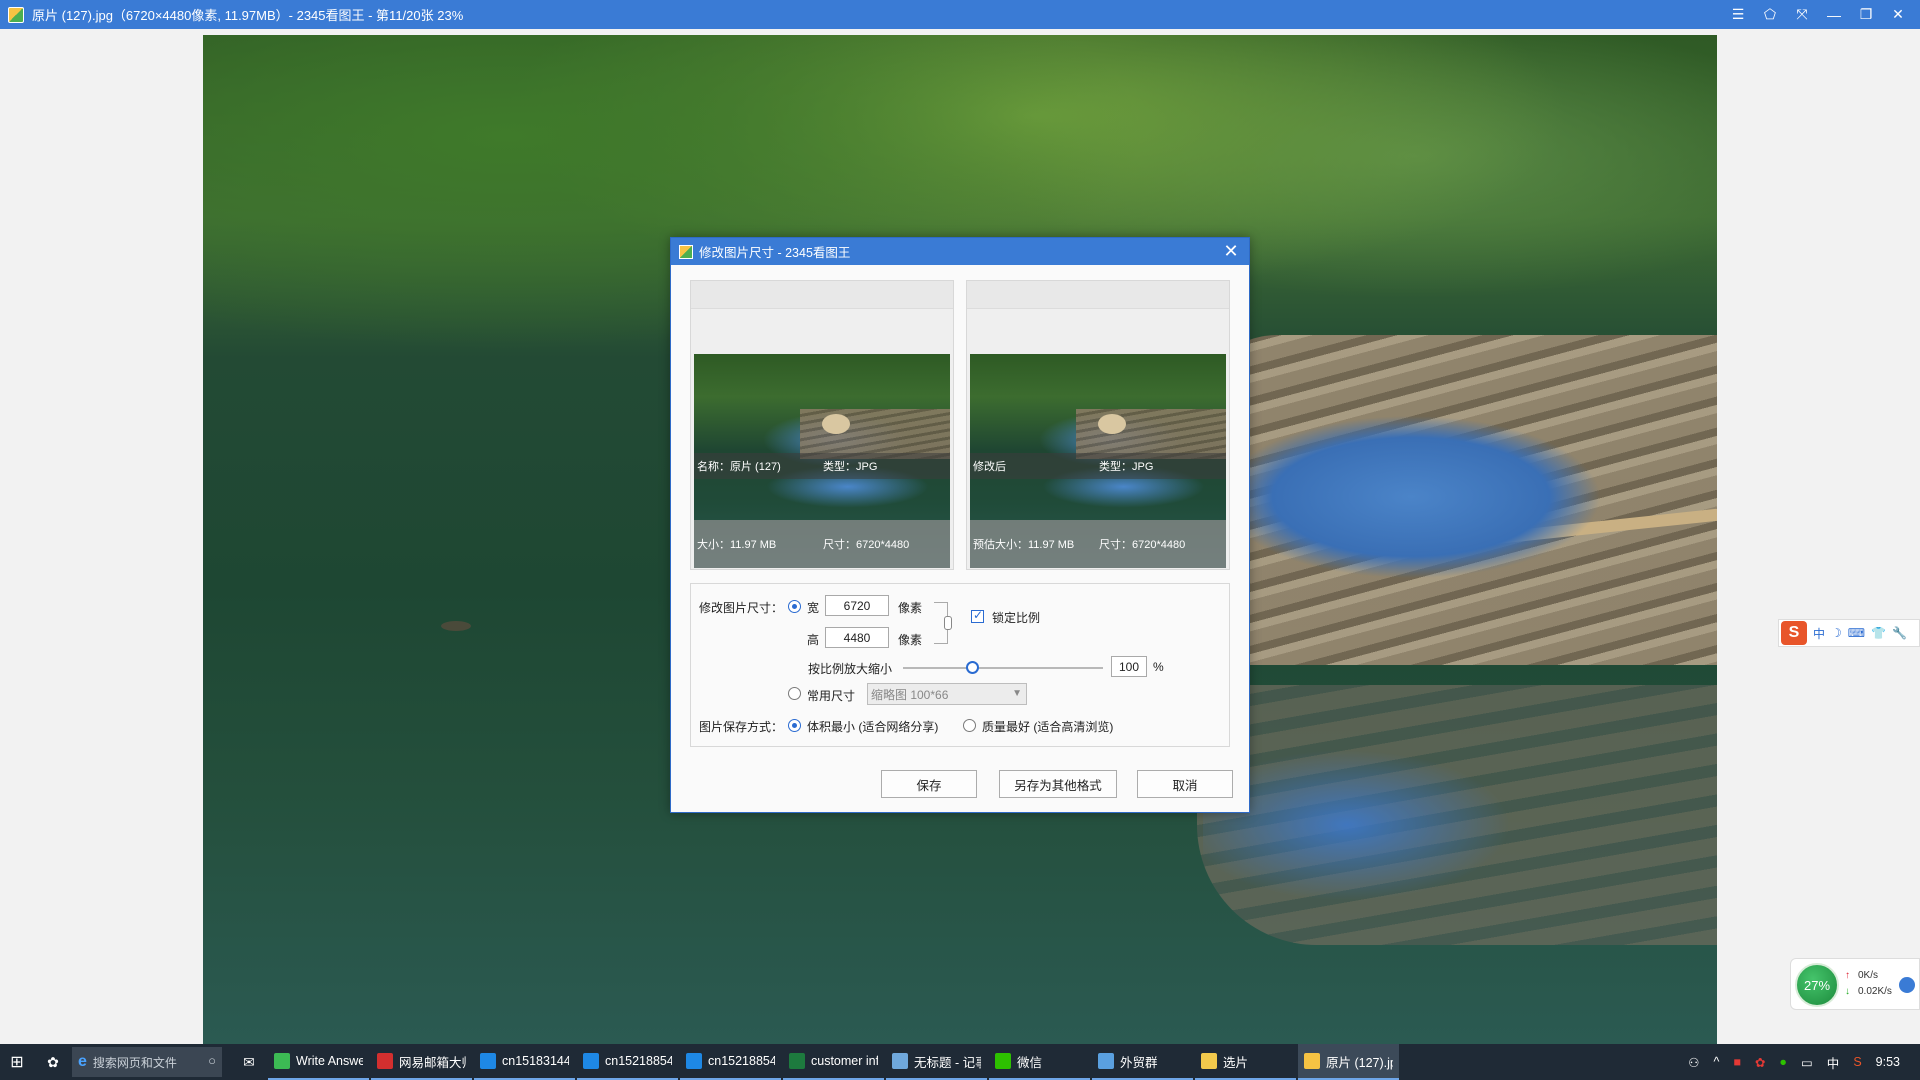  What do you see at coordinates (794, 693) in the screenshot?
I see `common-size-radio` at bounding box center [794, 693].